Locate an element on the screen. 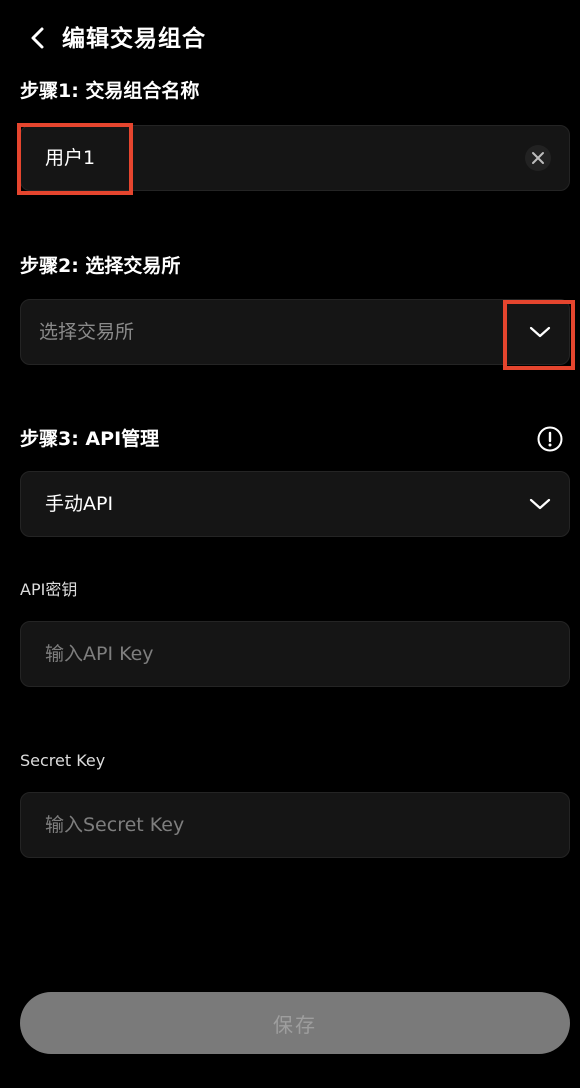  secret-key-label: Secret Key is located at coordinates (63, 760).